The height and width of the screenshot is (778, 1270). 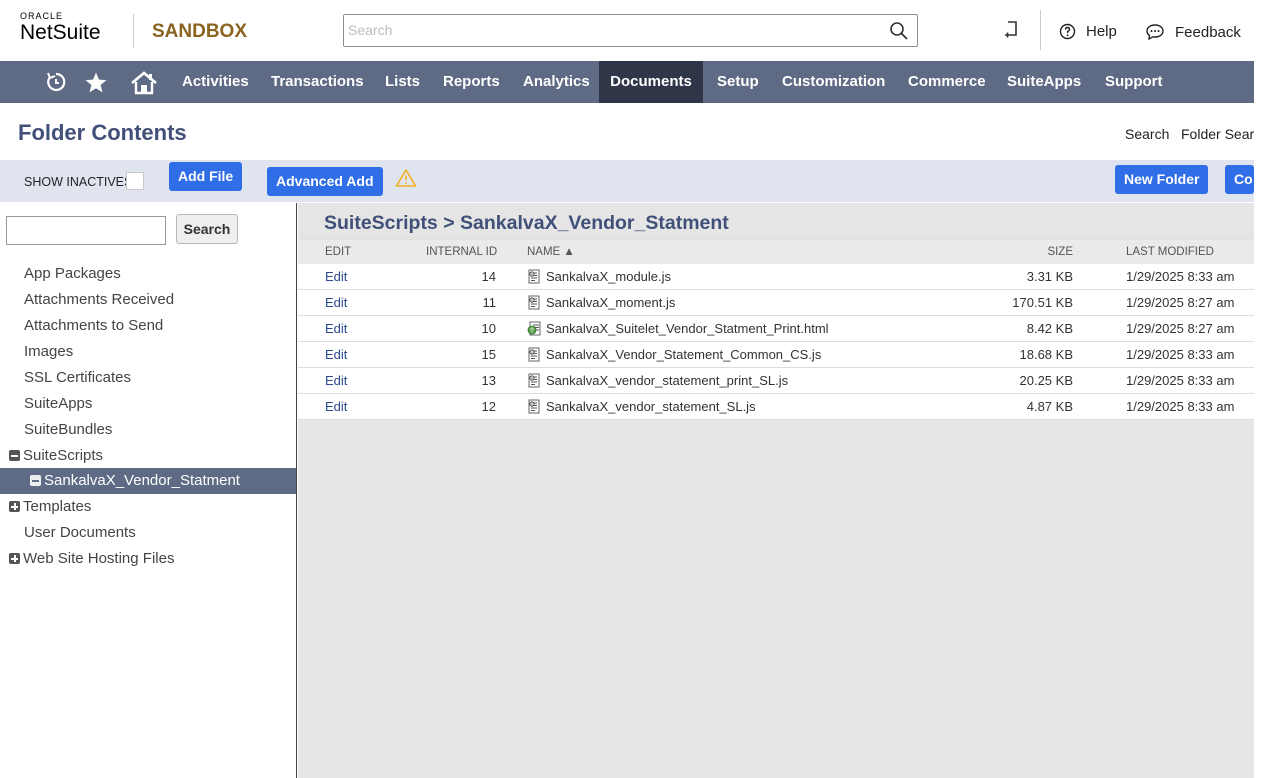 What do you see at coordinates (148, 404) in the screenshot?
I see `tree-item-suiteapps: SuiteApps` at bounding box center [148, 404].